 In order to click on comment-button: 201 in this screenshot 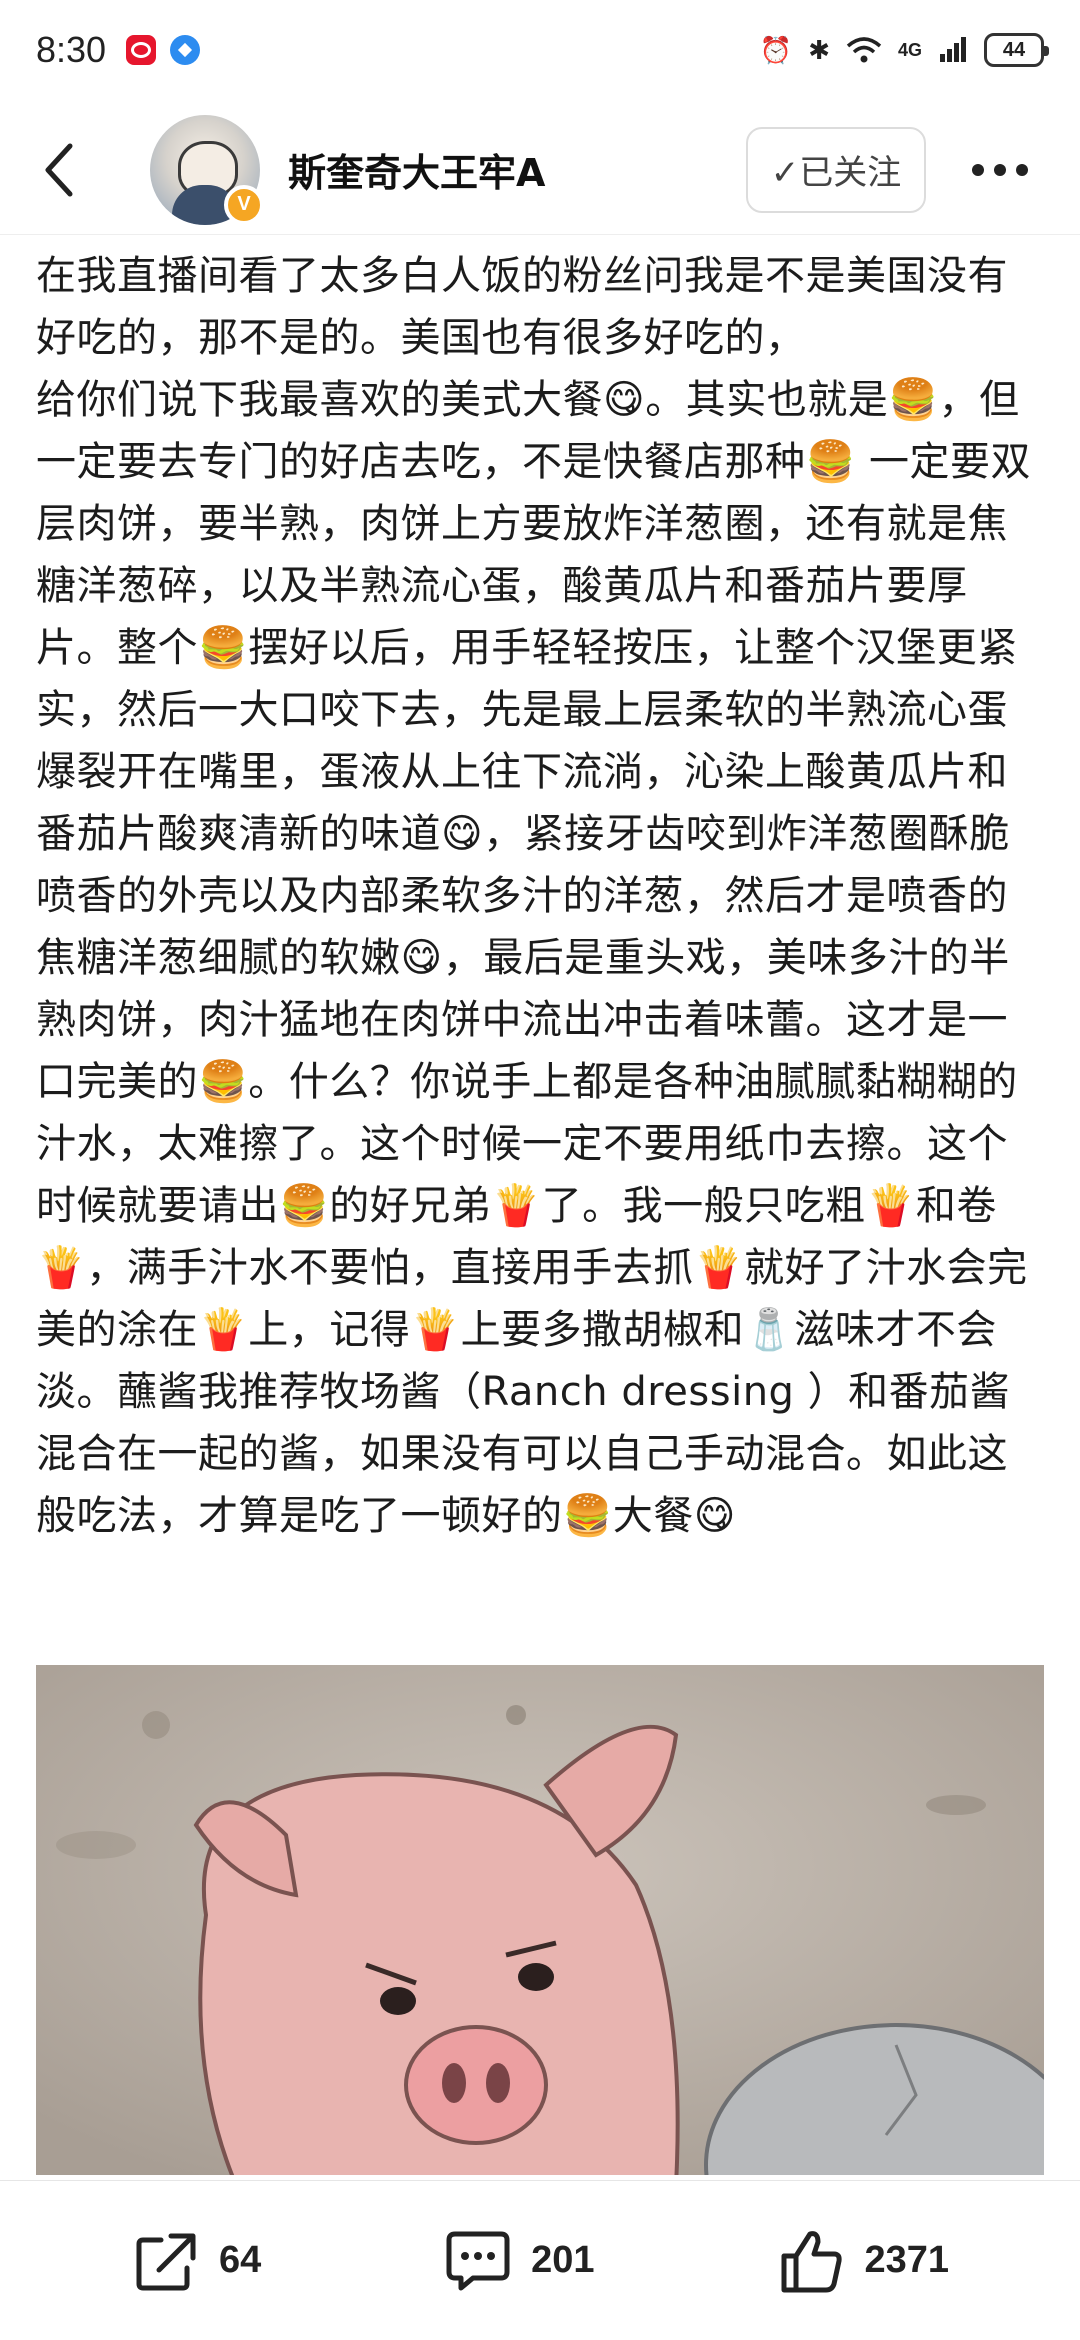, I will do `click(519, 2261)`.